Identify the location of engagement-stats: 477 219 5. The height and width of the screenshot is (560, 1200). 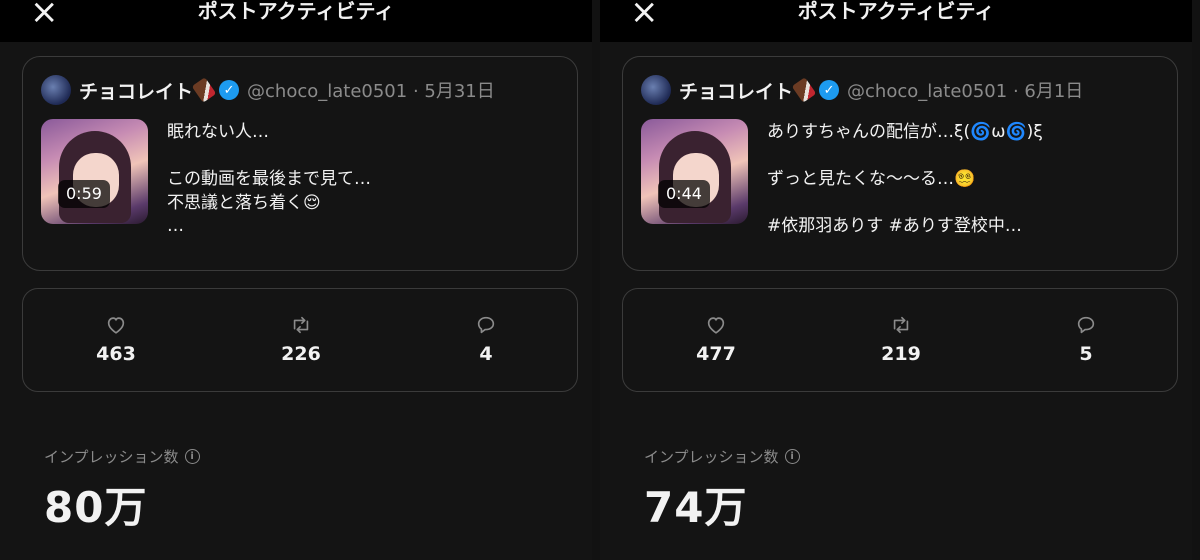
(900, 340).